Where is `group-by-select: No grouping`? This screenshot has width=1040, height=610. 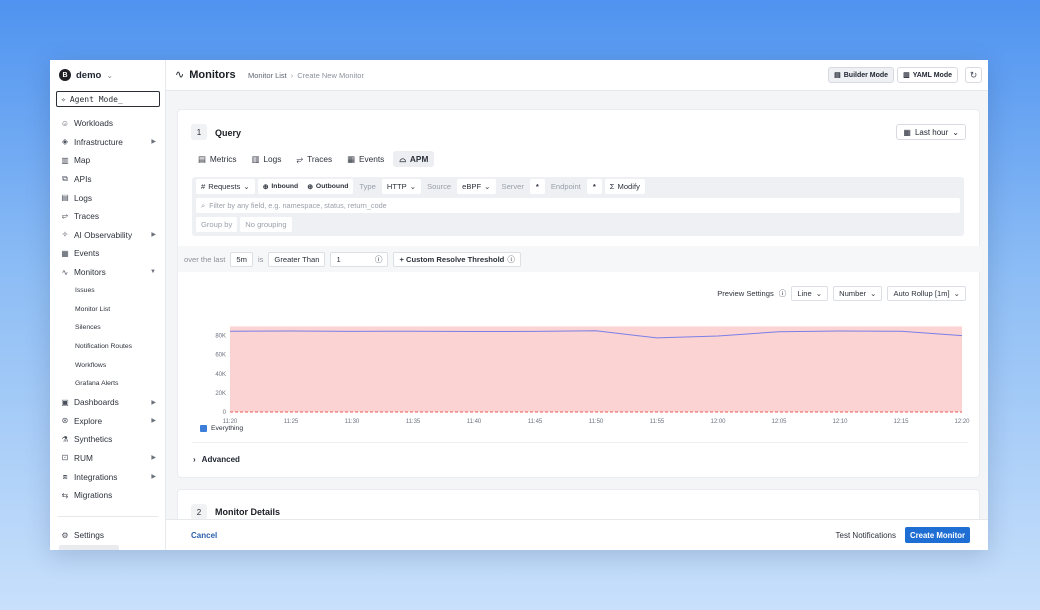 group-by-select: No grouping is located at coordinates (266, 224).